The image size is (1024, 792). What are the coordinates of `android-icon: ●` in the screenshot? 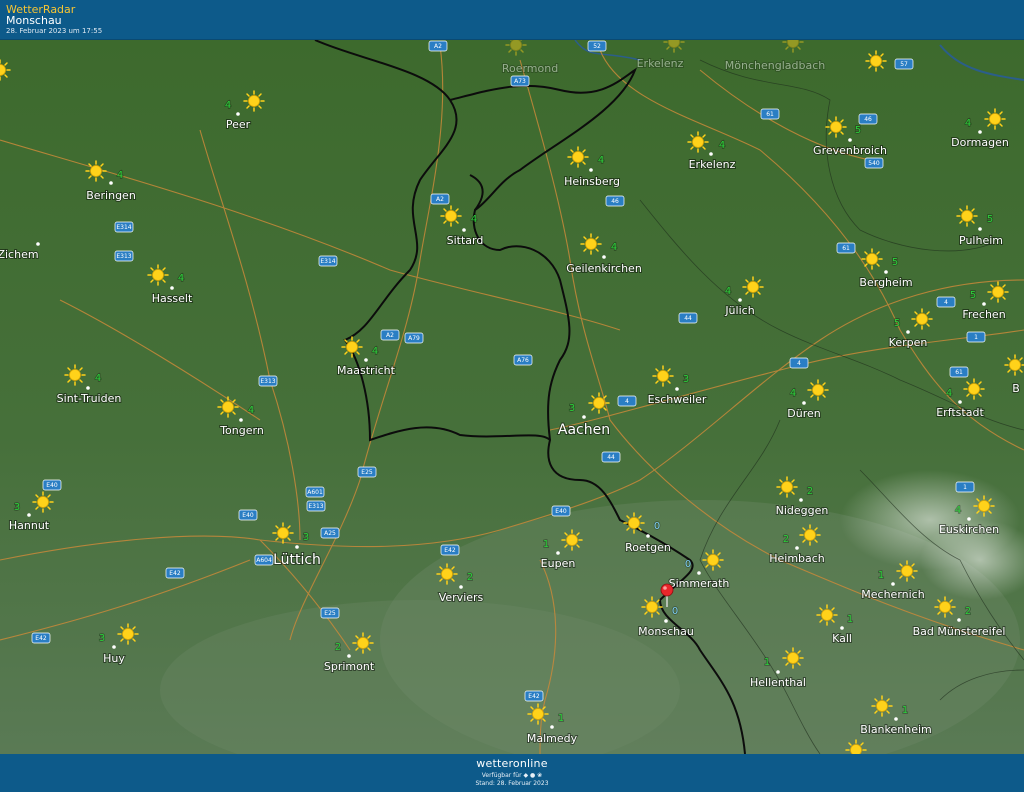 It's located at (532, 775).